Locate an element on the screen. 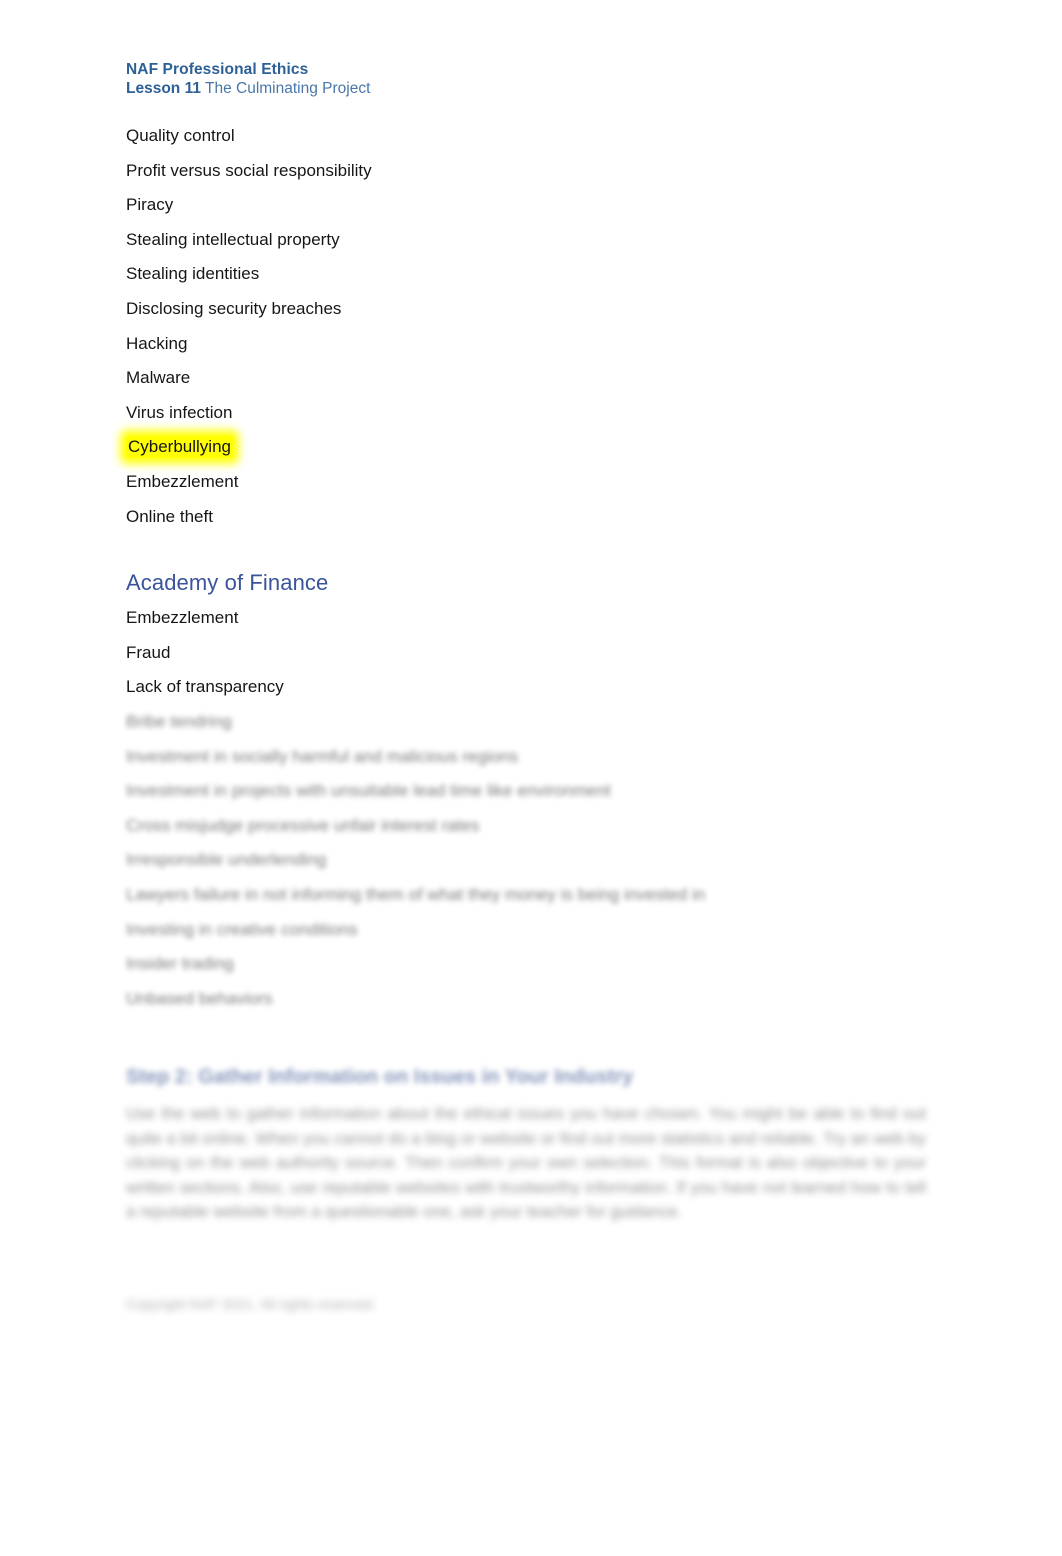 This screenshot has height=1556, width=1062. list-item: Unbased behaviors is located at coordinates (415, 1004).